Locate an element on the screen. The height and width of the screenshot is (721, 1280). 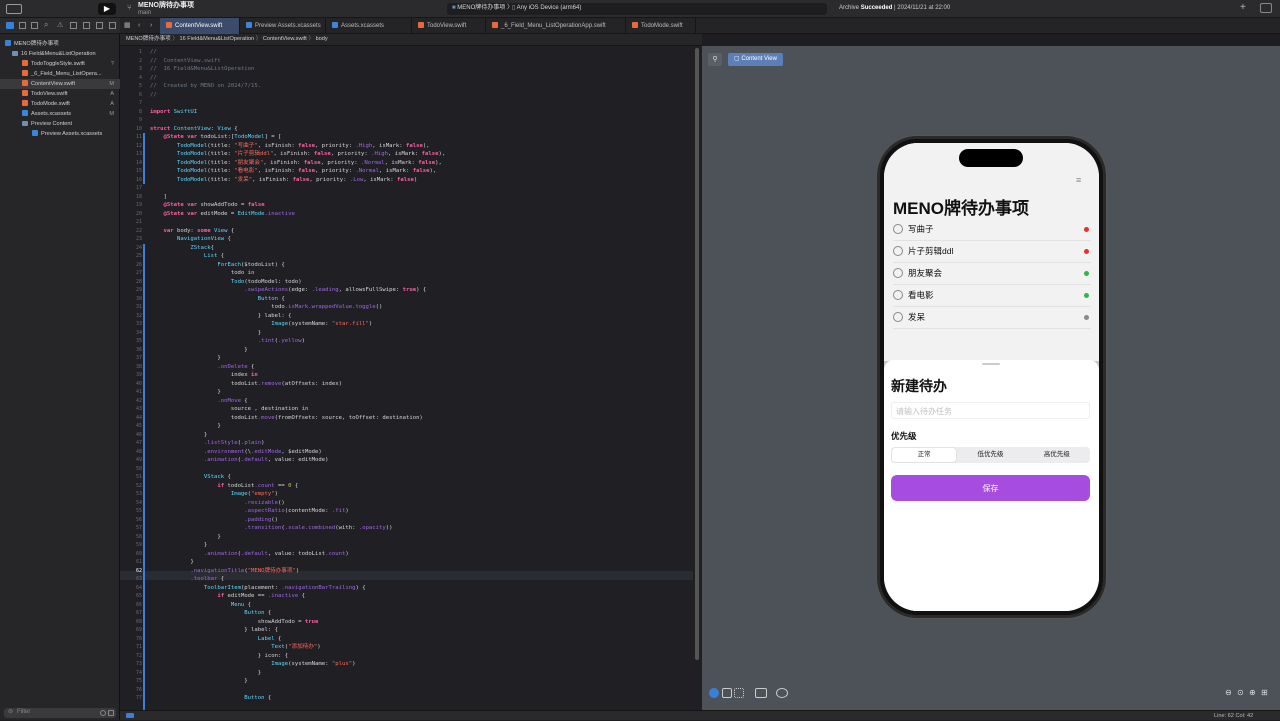
code-line: ForEach($todoList) { is located at coordinates (217, 265).